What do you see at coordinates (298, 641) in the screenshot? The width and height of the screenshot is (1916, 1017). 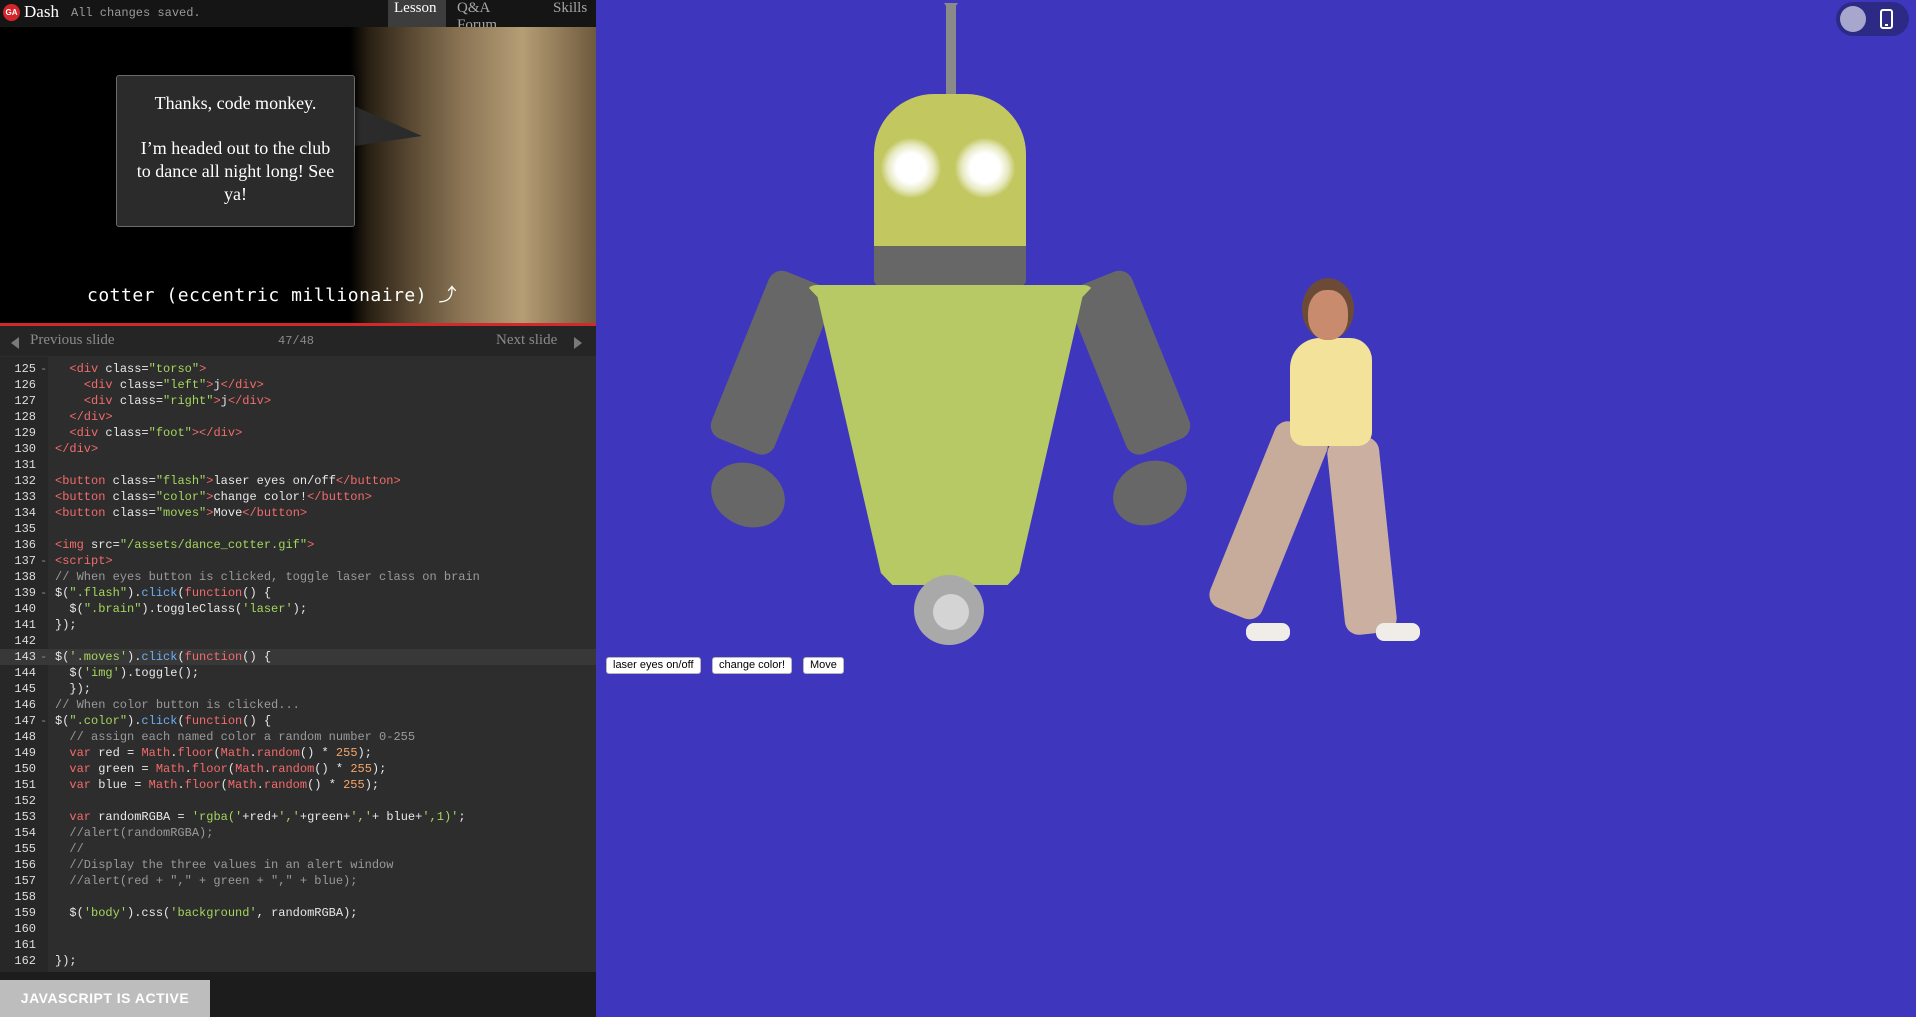 I see `code-line: 142` at bounding box center [298, 641].